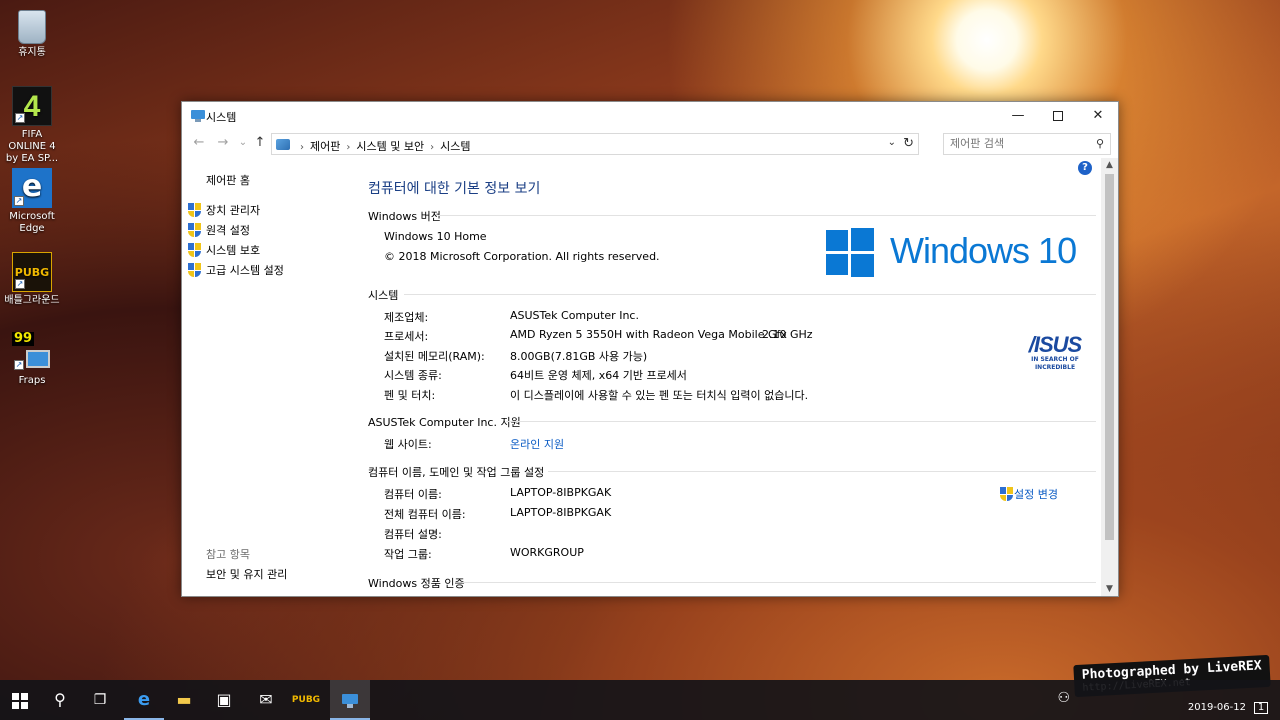 The image size is (1280, 720). What do you see at coordinates (1020, 143) in the screenshot?
I see `search-input` at bounding box center [1020, 143].